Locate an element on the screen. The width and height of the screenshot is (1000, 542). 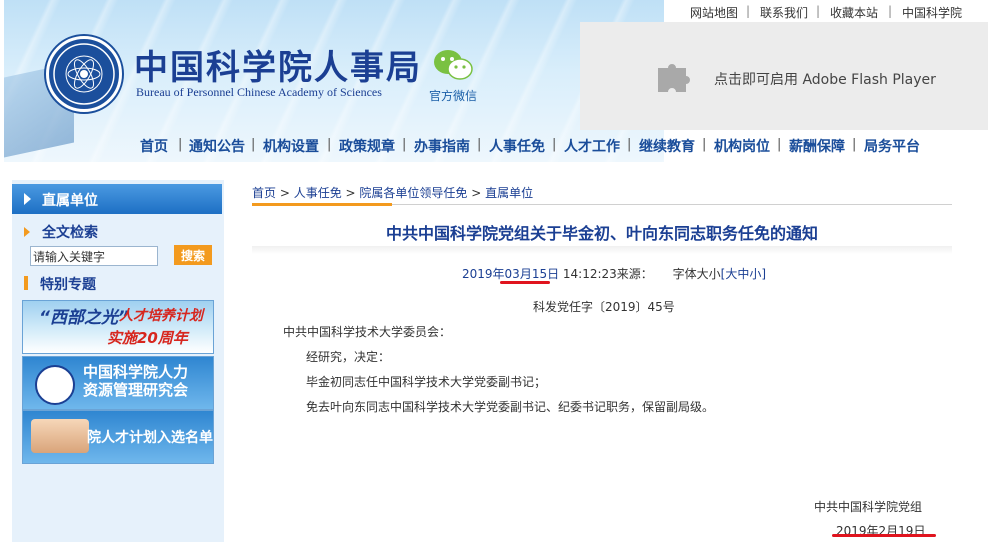
west-light-anniversary: 实施20周年 is located at coordinates (147, 338).